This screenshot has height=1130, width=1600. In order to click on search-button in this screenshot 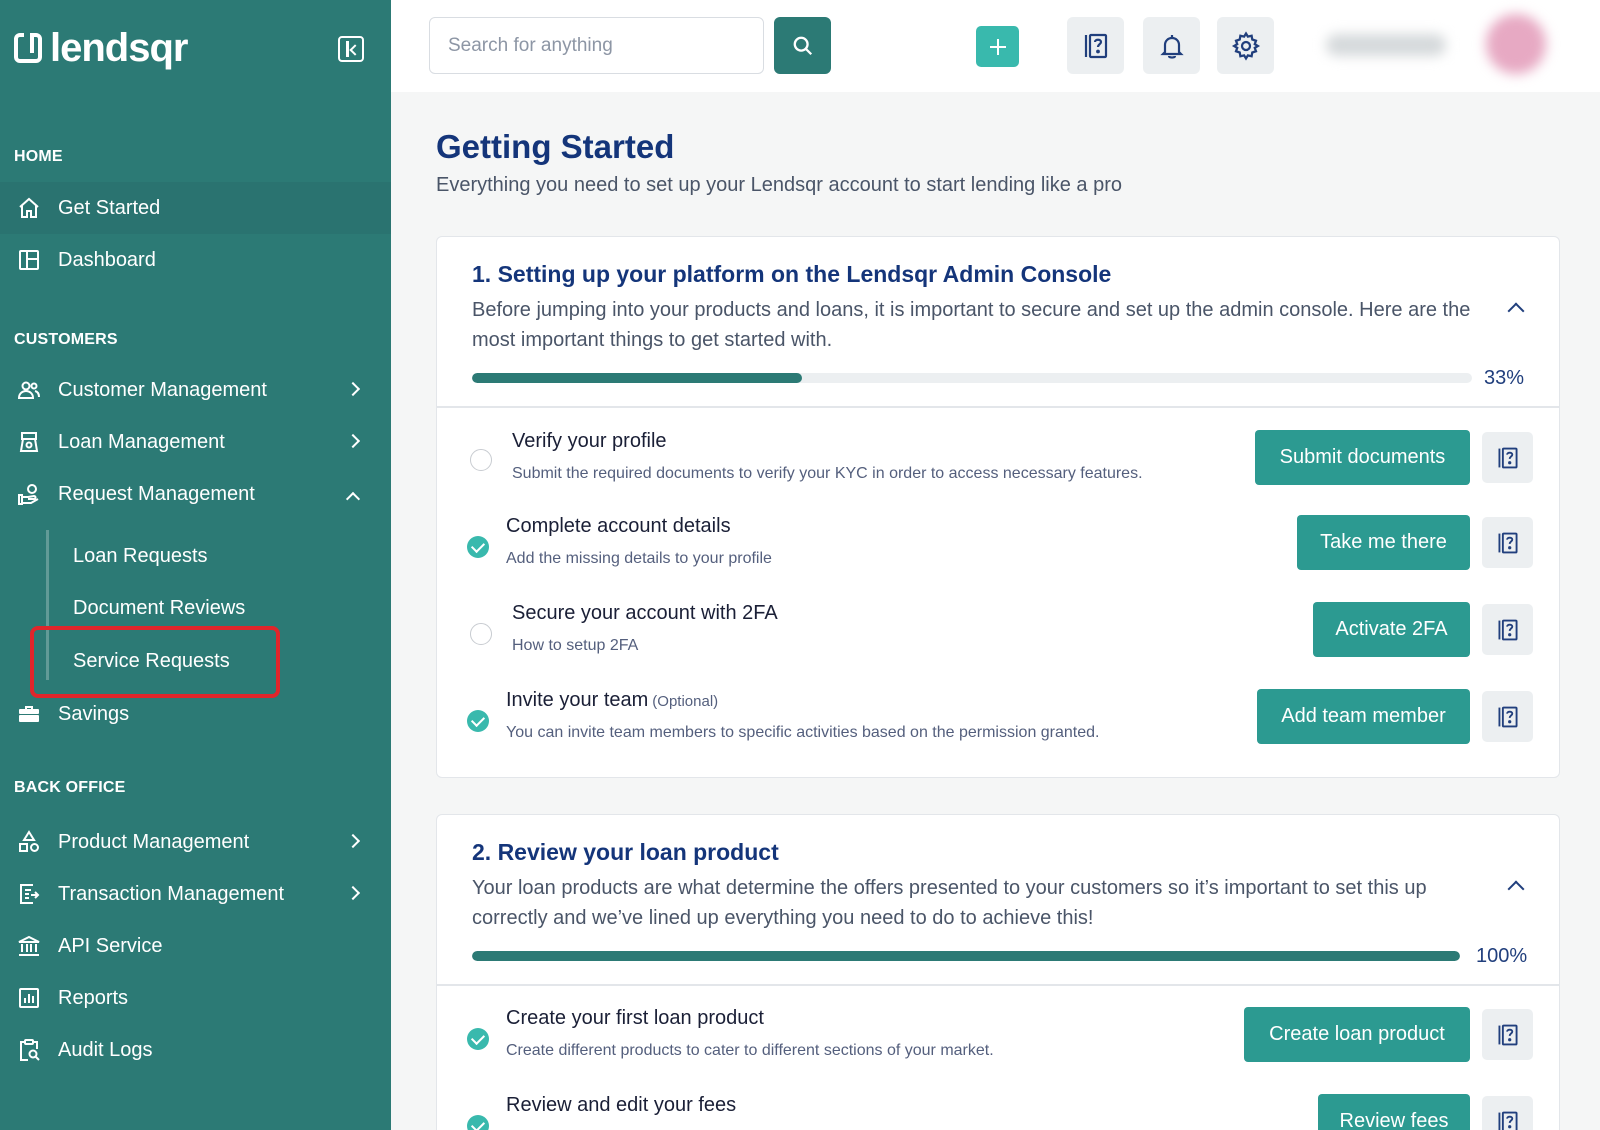, I will do `click(802, 45)`.